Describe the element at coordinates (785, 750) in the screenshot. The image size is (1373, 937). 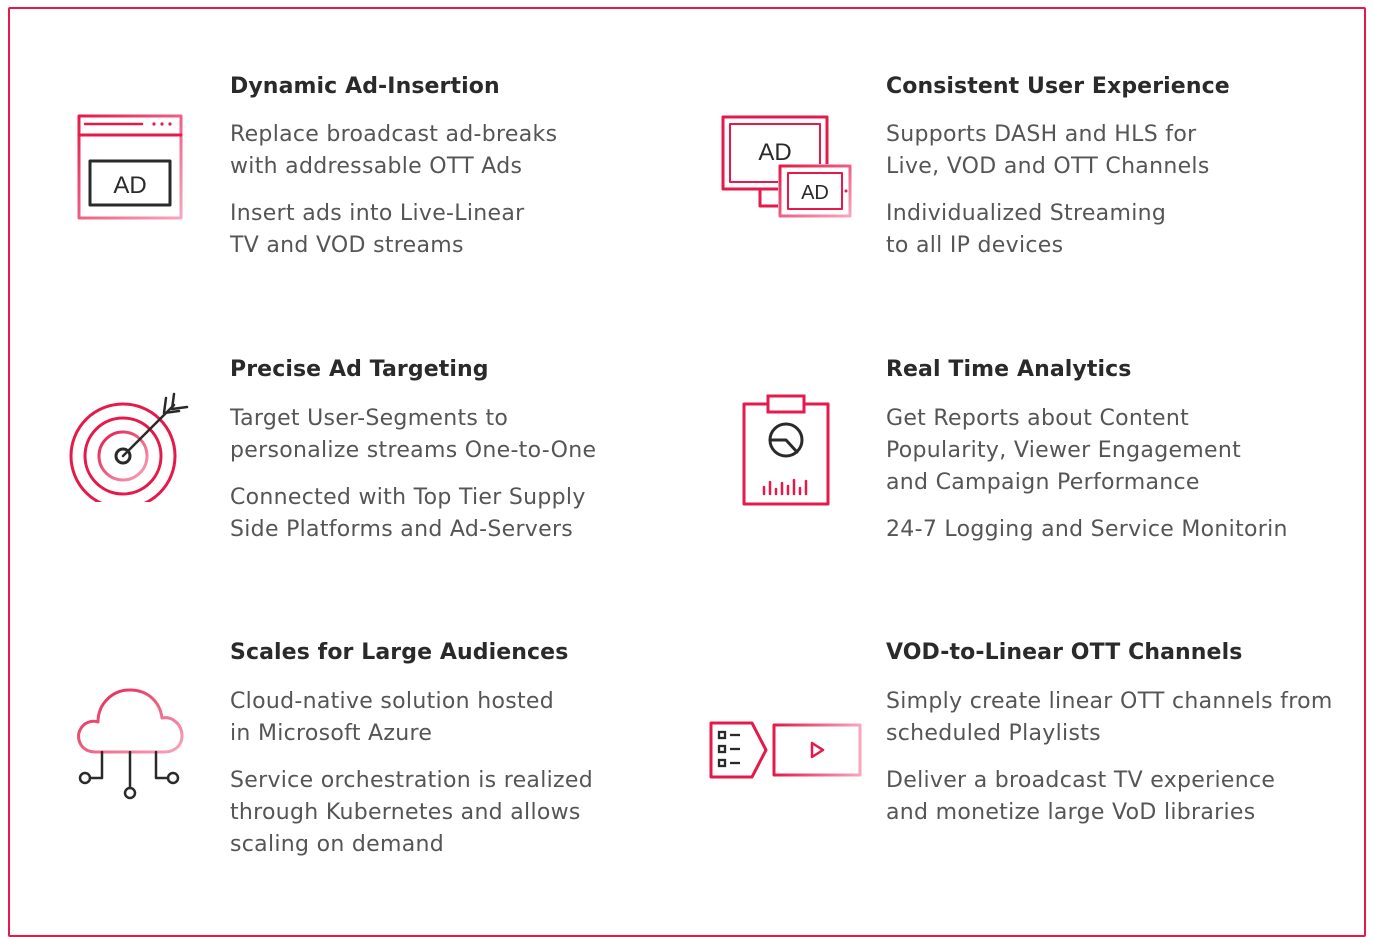
I see `playlist-to-player-icon` at that location.